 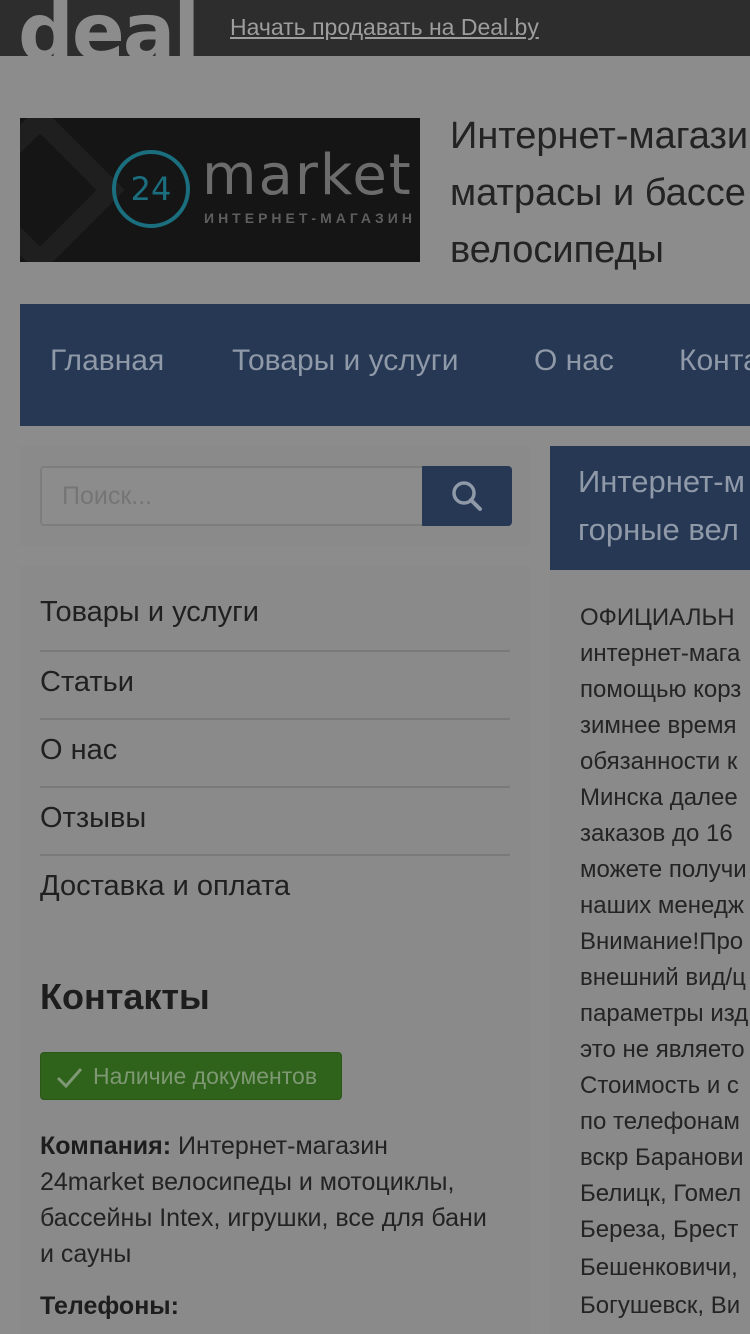 I want to click on company-name: 24market велосипеды и мотоциклы,, so click(x=247, y=1182).